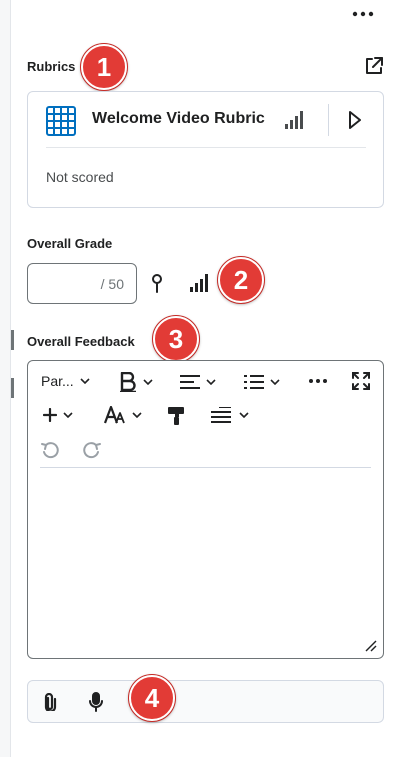 The image size is (402, 757). I want to click on toolbar-divider, so click(205, 467).